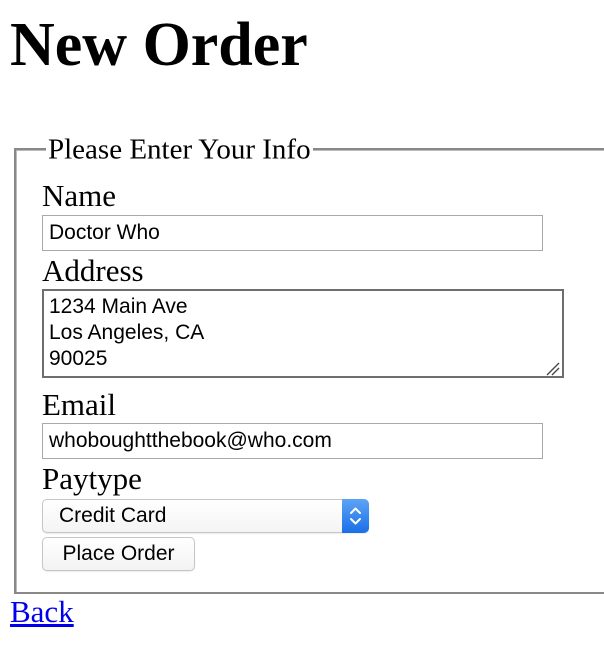 The image size is (604, 668). What do you see at coordinates (118, 554) in the screenshot?
I see `place-order-button: Place Order` at bounding box center [118, 554].